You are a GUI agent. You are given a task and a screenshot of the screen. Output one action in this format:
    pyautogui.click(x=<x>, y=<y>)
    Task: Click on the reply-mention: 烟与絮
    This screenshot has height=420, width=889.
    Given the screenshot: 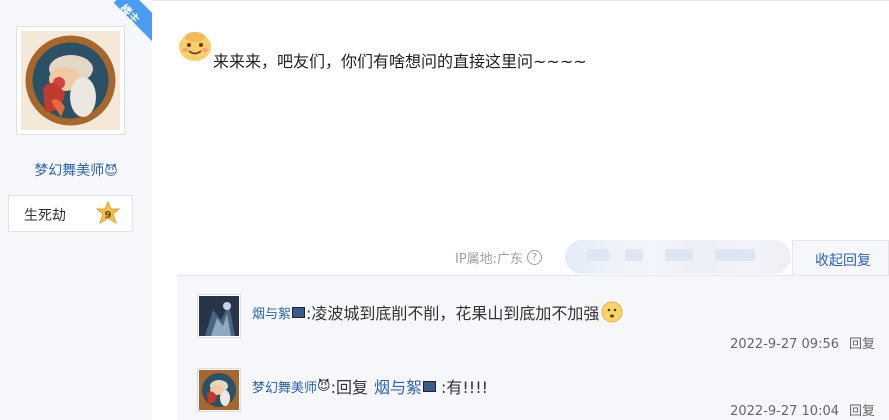 What is the action you would take?
    pyautogui.click(x=398, y=386)
    